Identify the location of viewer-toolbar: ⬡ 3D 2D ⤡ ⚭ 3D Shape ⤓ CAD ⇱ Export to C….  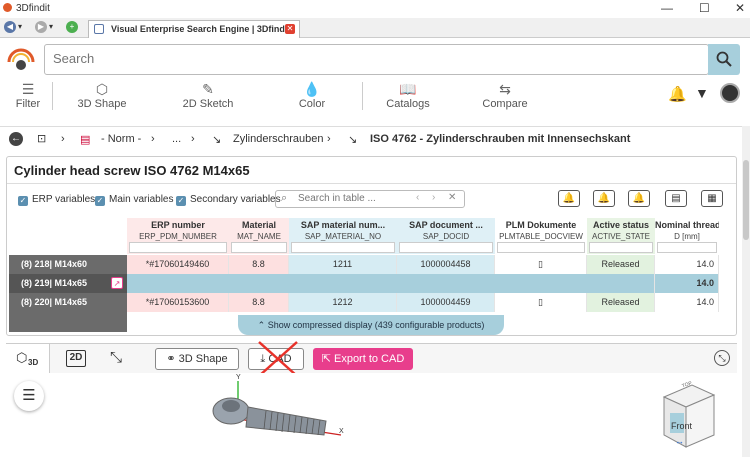
(371, 359).